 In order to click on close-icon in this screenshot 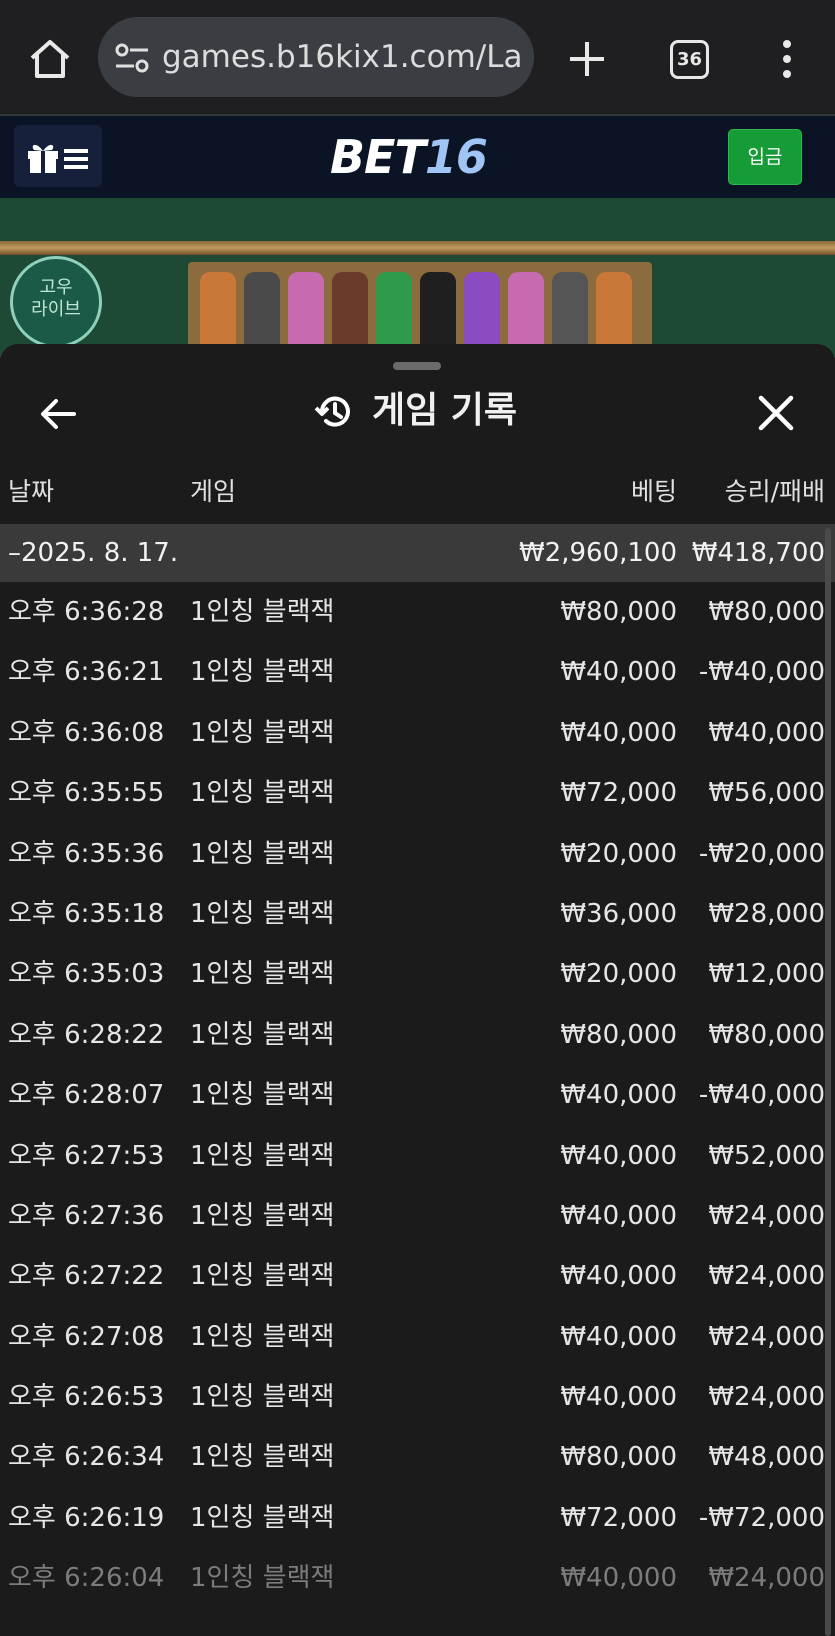, I will do `click(776, 413)`.